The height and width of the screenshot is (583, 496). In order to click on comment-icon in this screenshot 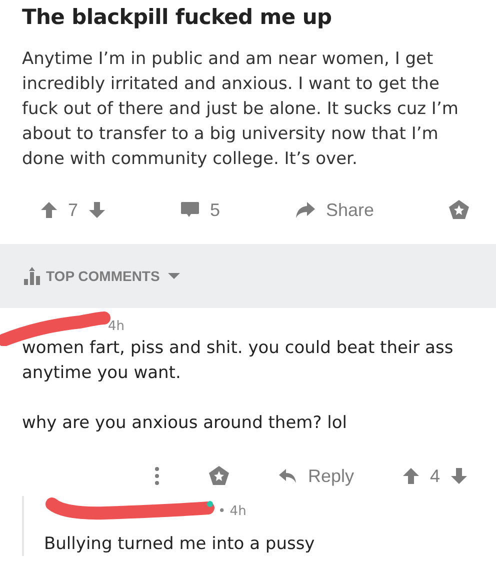, I will do `click(190, 210)`.